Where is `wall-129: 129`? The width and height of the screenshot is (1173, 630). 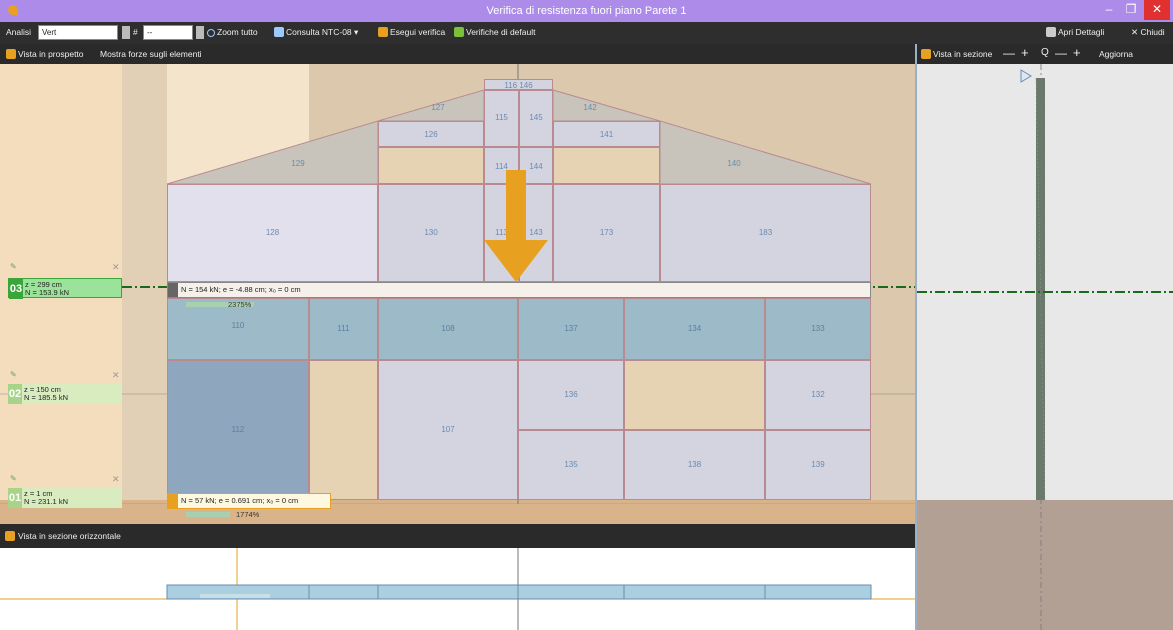 wall-129: 129 is located at coordinates (298, 164).